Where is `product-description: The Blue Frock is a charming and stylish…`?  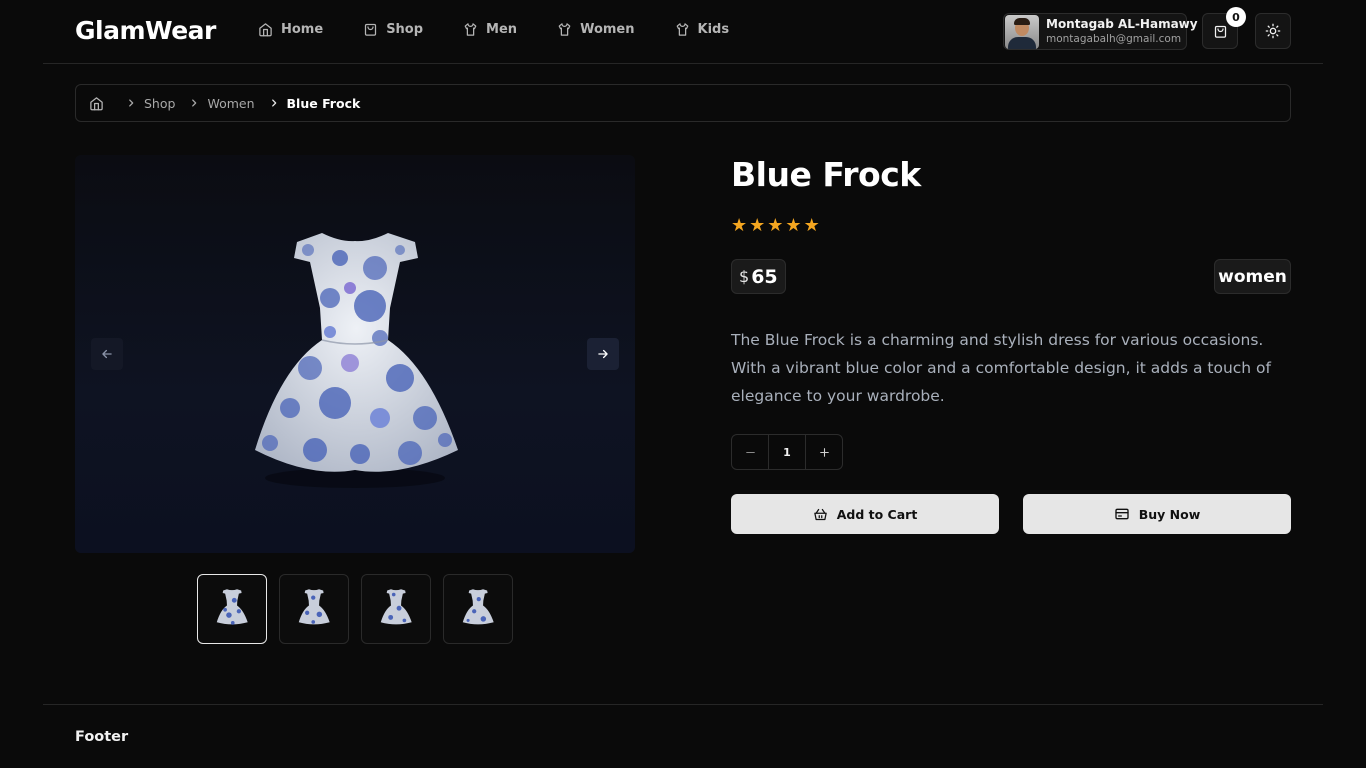 product-description: The Blue Frock is a charming and stylish… is located at coordinates (1001, 368).